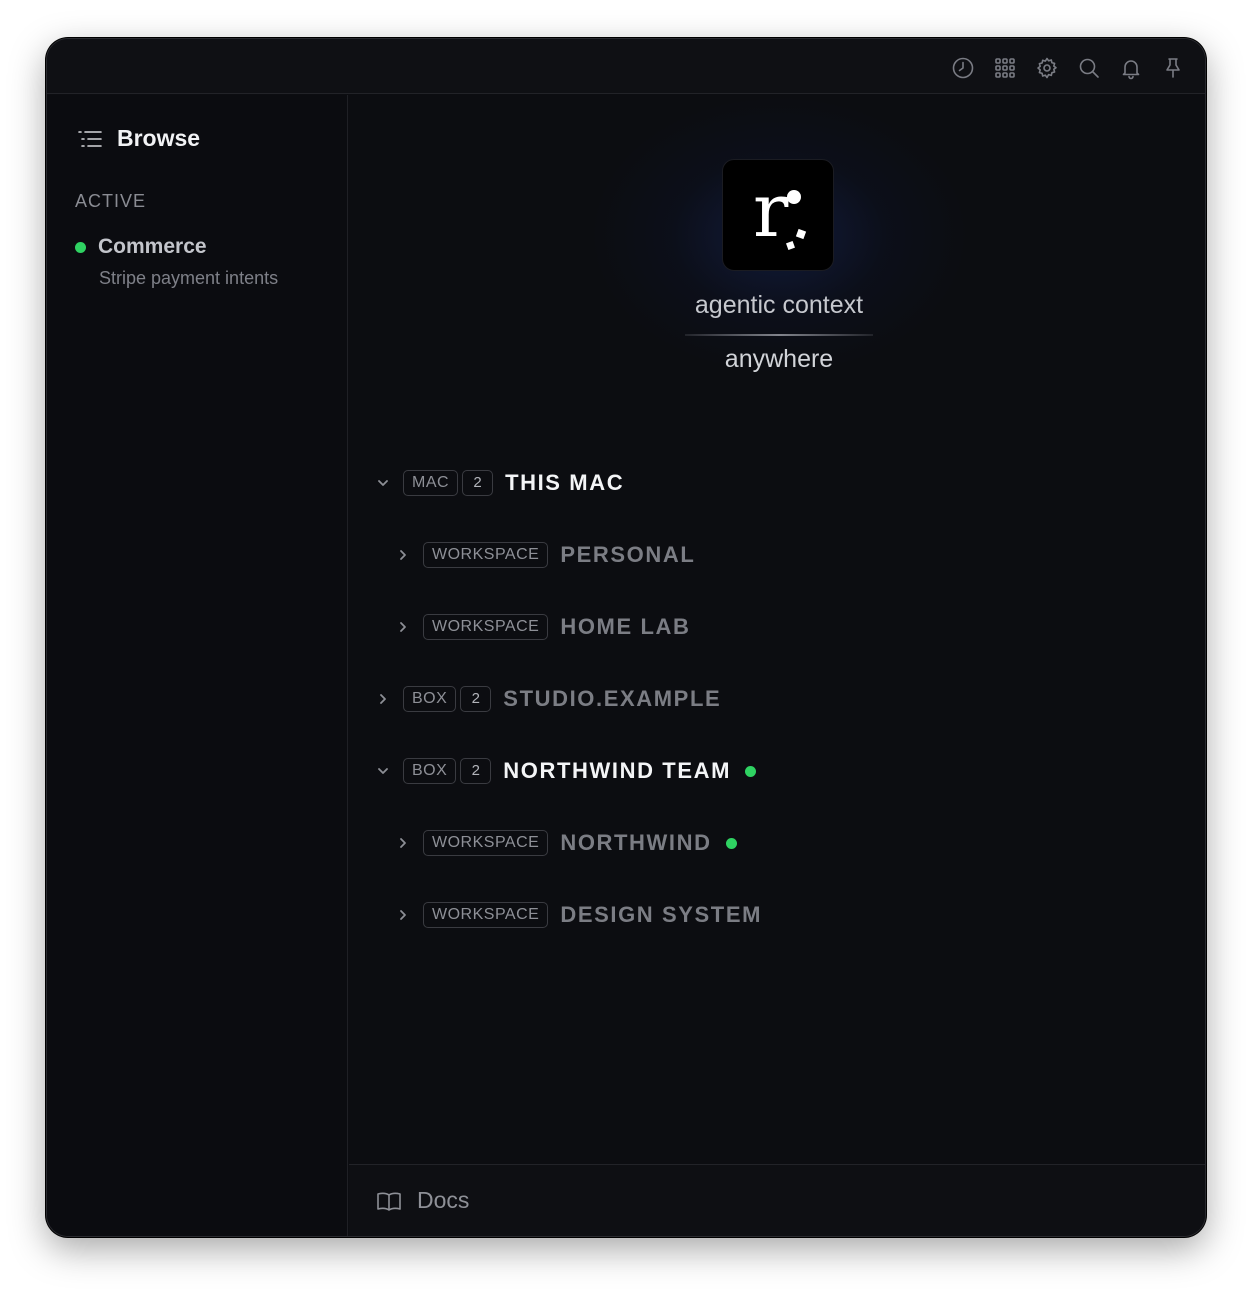 This screenshot has height=1292, width=1252. Describe the element at coordinates (625, 626) in the screenshot. I see `node-name: HOME LAB` at that location.